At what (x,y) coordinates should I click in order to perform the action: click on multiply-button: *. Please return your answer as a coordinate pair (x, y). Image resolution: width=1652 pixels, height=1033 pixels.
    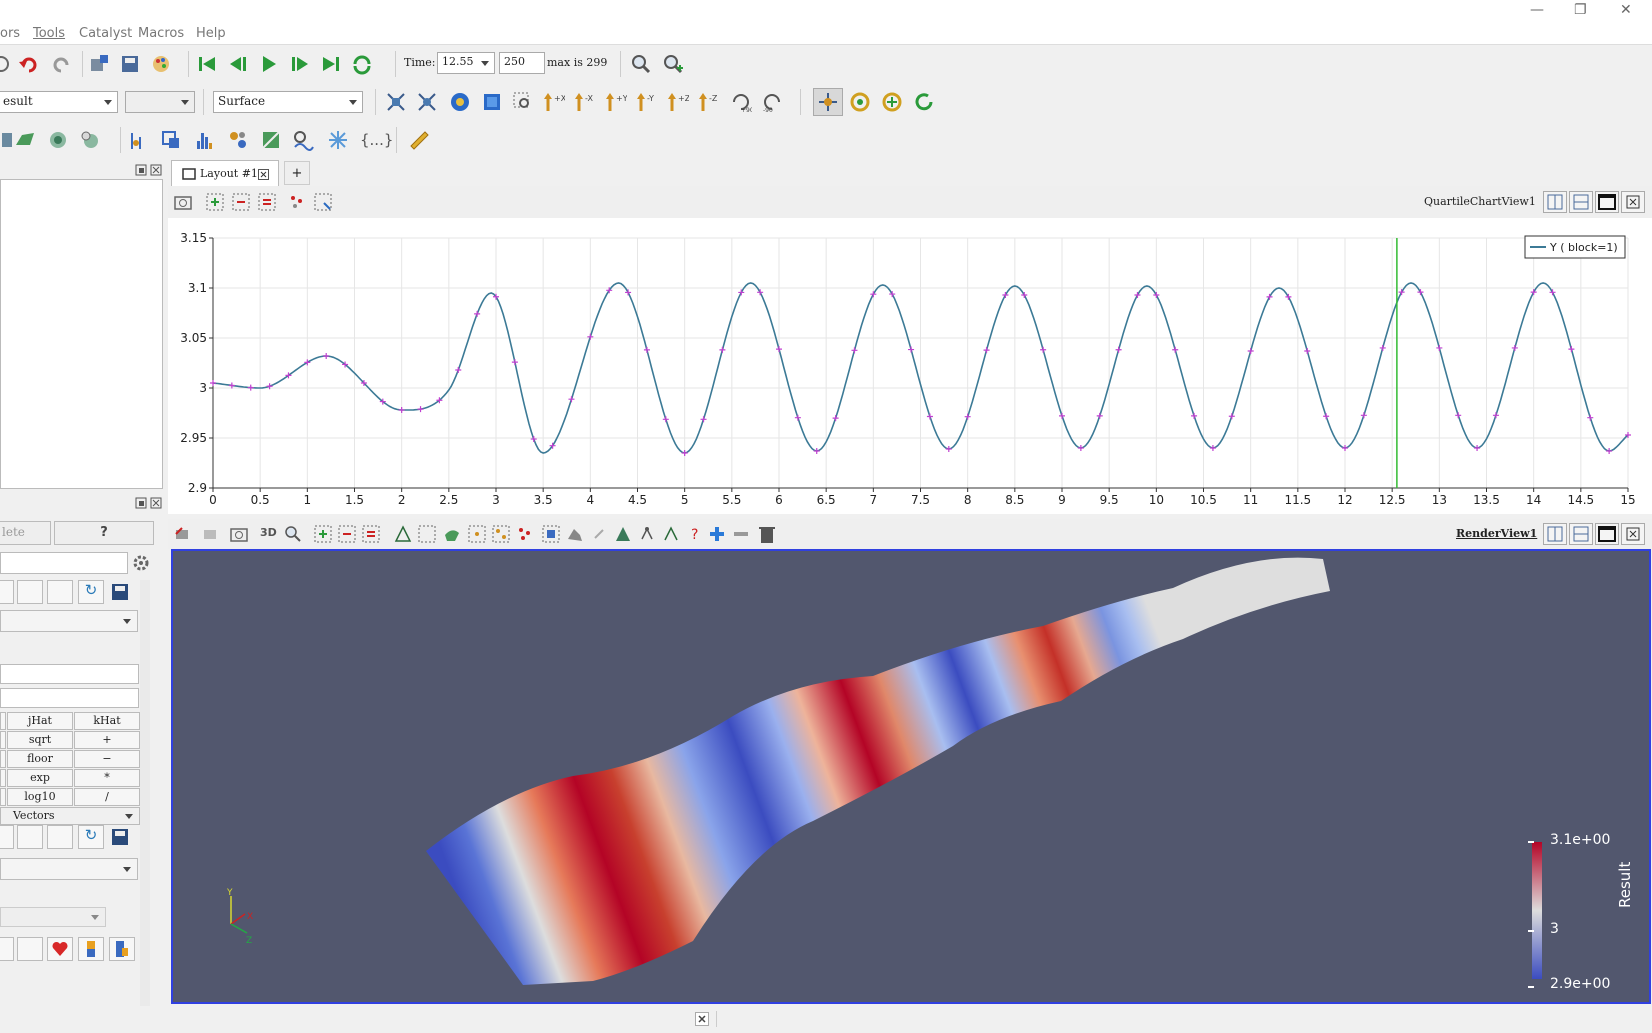
    Looking at the image, I should click on (107, 778).